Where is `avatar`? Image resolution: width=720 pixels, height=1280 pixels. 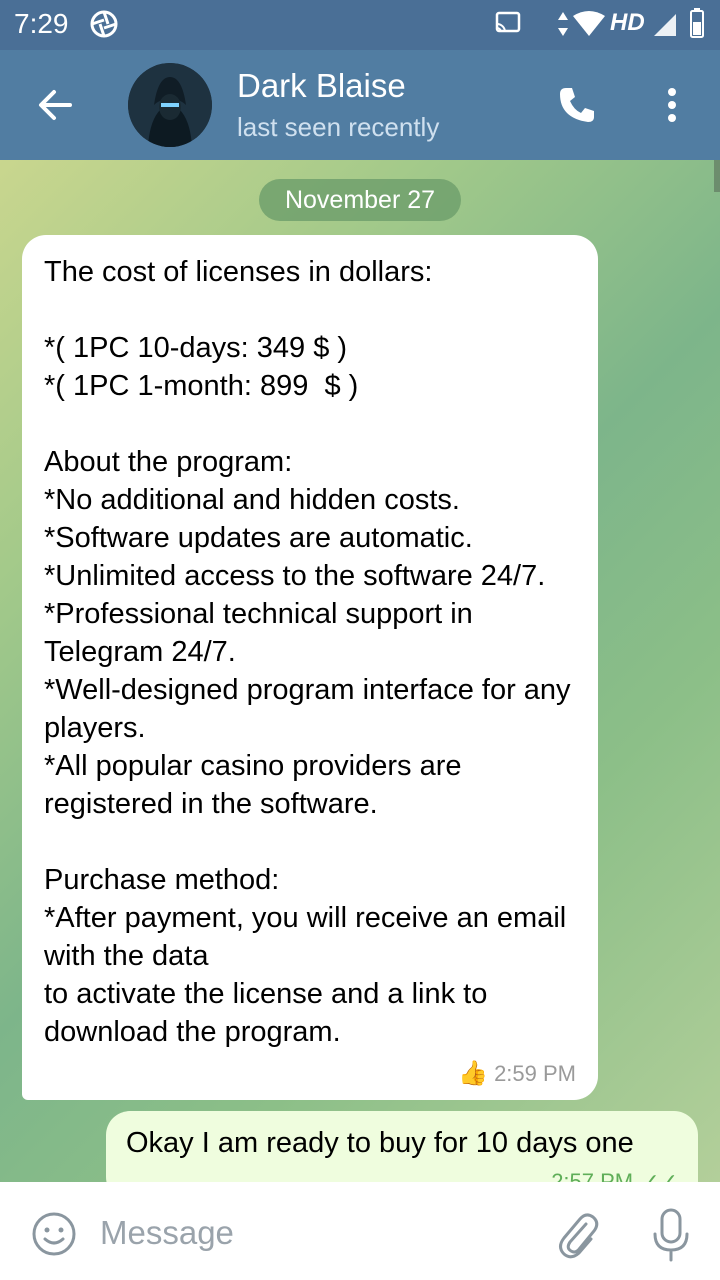 avatar is located at coordinates (170, 105).